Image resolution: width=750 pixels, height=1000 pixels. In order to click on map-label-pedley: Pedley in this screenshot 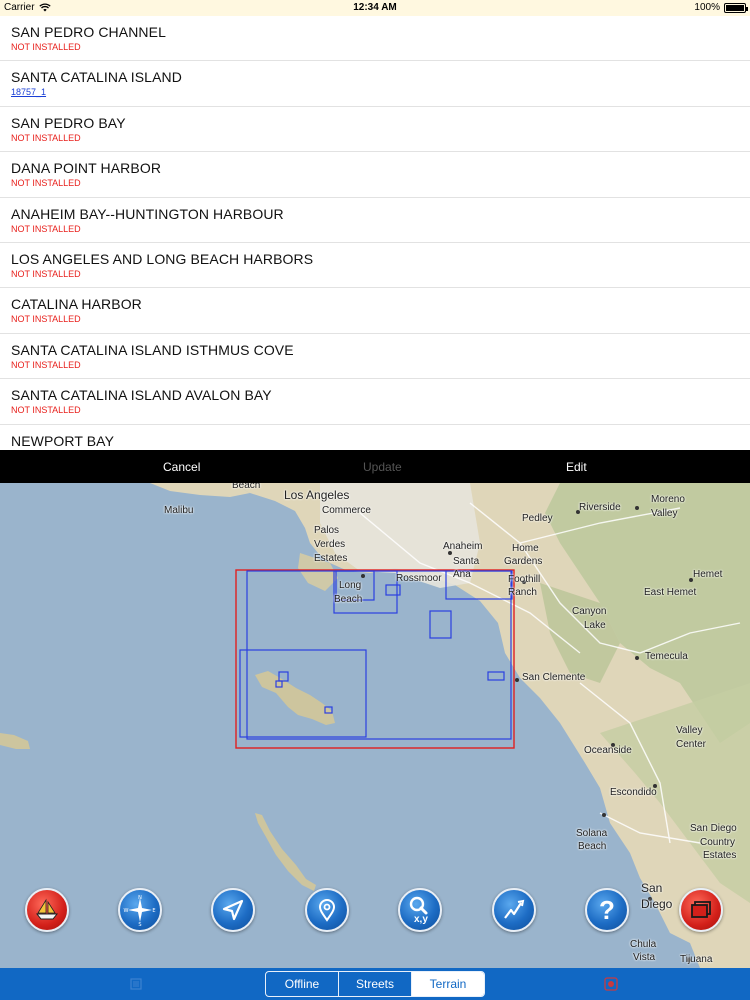, I will do `click(537, 518)`.